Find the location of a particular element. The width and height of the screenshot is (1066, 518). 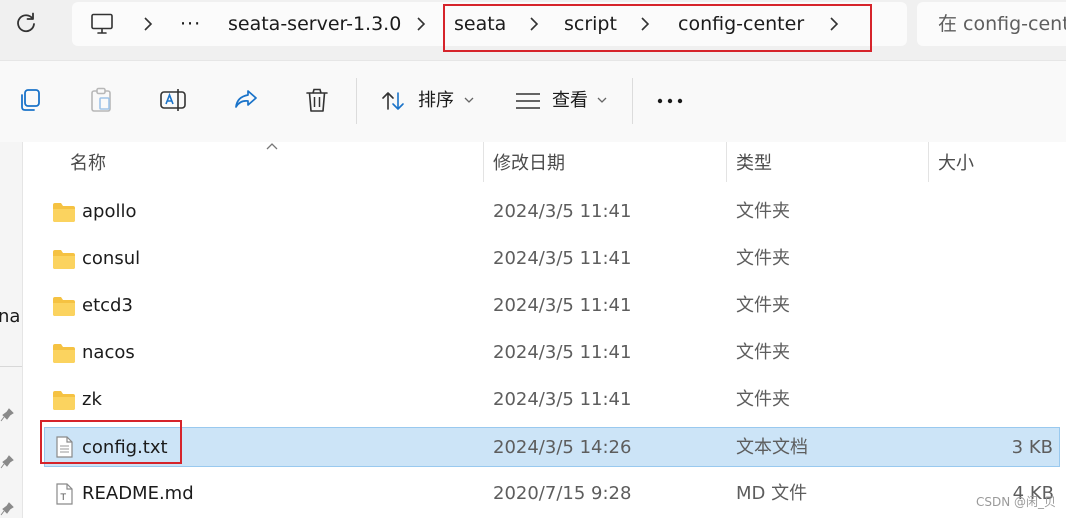

file-name: nacos is located at coordinates (108, 352).